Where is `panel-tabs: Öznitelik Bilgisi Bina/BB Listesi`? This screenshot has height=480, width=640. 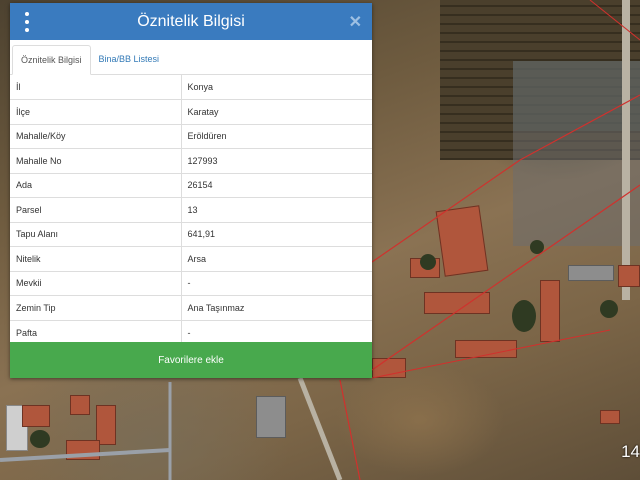 panel-tabs: Öznitelik Bilgisi Bina/BB Listesi is located at coordinates (191, 59).